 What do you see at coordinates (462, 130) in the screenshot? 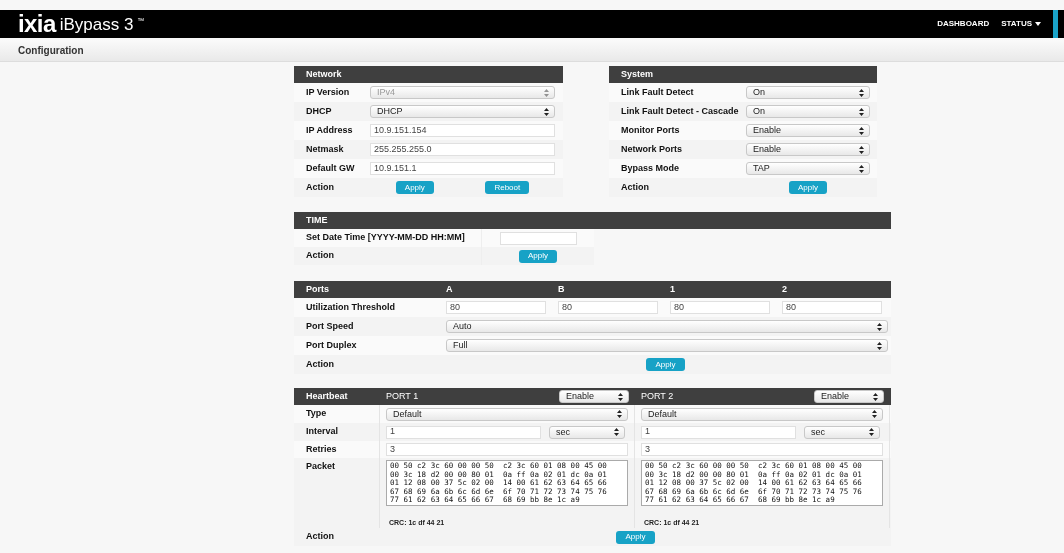
I see `input-field: 10.9.151.154` at bounding box center [462, 130].